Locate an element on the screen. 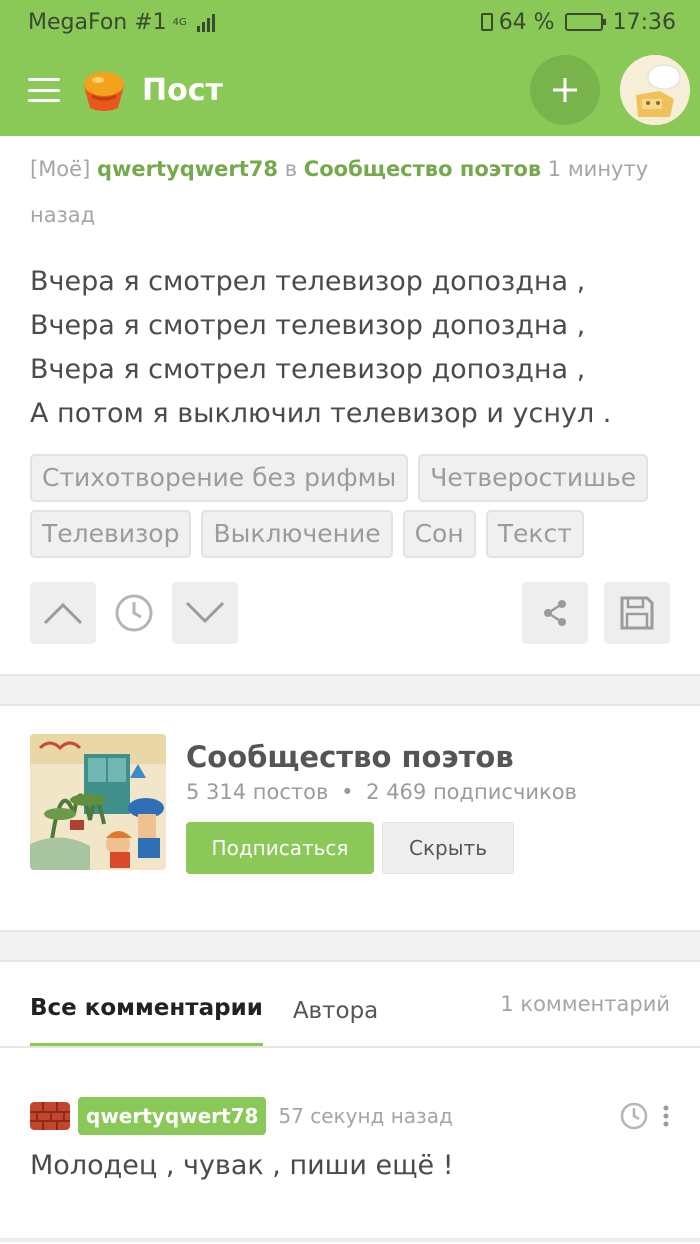 The image size is (700, 1244). page-title: Пост is located at coordinates (182, 90).